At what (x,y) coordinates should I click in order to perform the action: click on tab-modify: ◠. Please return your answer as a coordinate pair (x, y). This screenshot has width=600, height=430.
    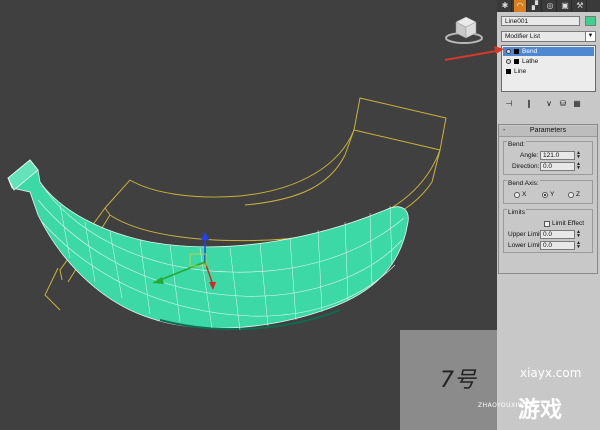
    Looking at the image, I should click on (520, 6).